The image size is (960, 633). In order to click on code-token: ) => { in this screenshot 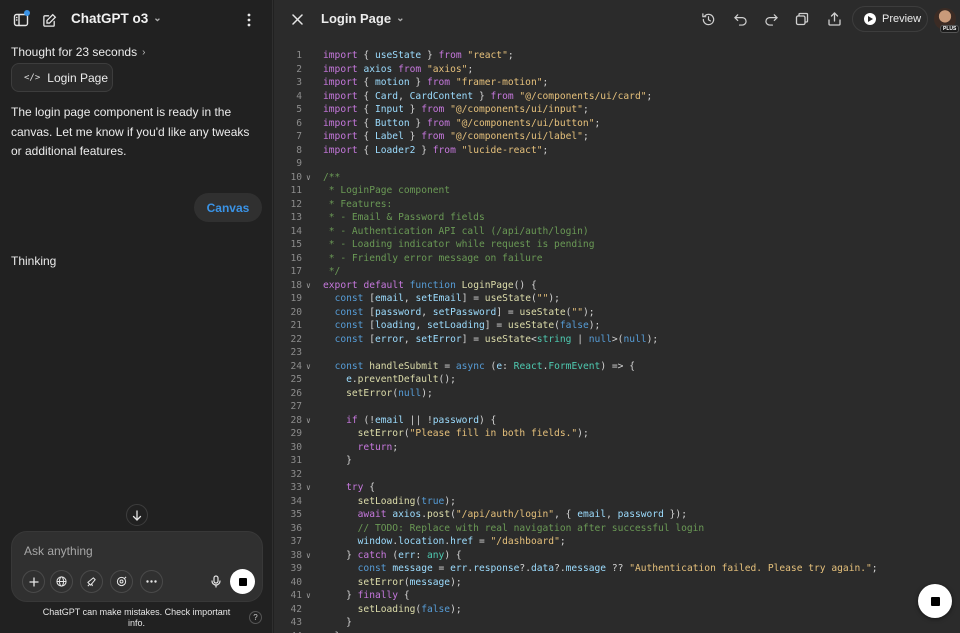, I will do `click(617, 366)`.